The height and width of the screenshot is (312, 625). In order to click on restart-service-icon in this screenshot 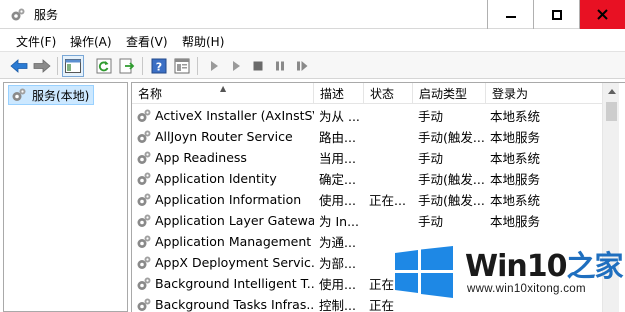, I will do `click(302, 66)`.